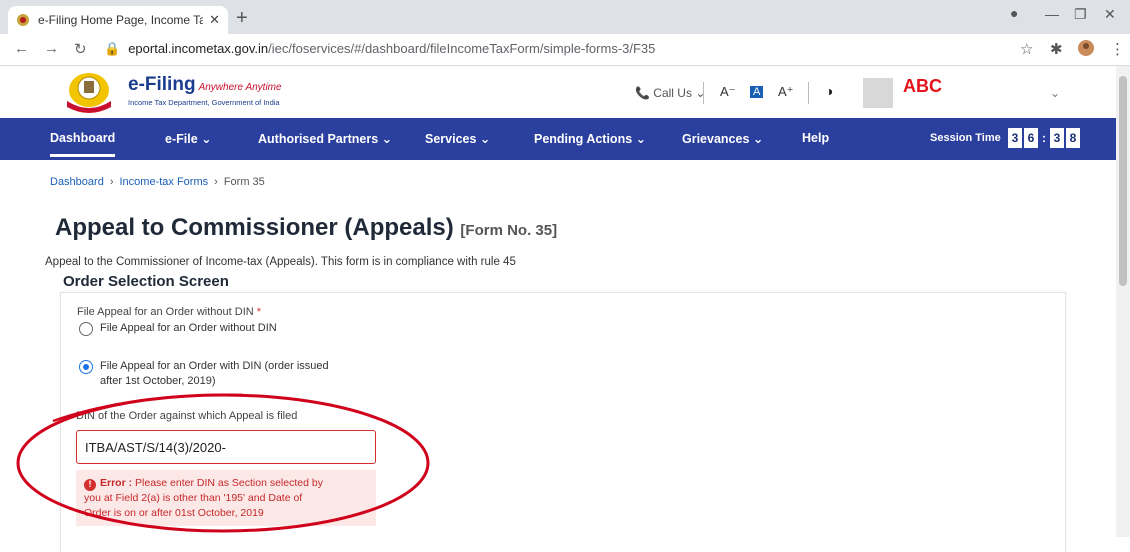  I want to click on extension-icon: ✱, so click(1056, 49).